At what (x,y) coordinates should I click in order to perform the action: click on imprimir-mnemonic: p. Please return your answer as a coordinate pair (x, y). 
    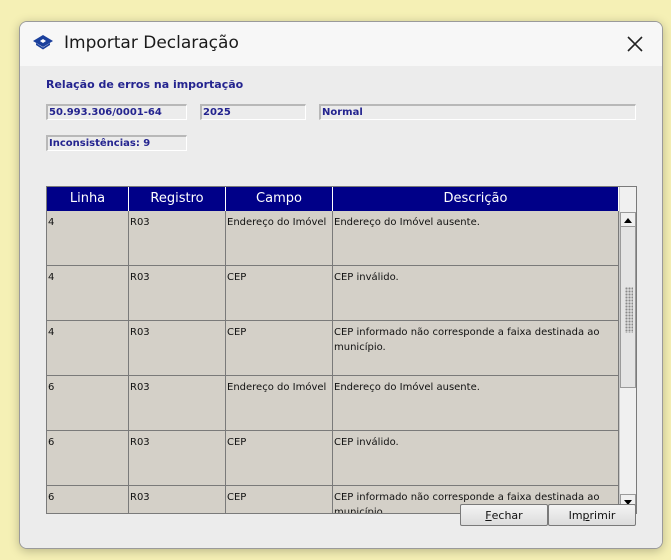
    Looking at the image, I should click on (586, 515).